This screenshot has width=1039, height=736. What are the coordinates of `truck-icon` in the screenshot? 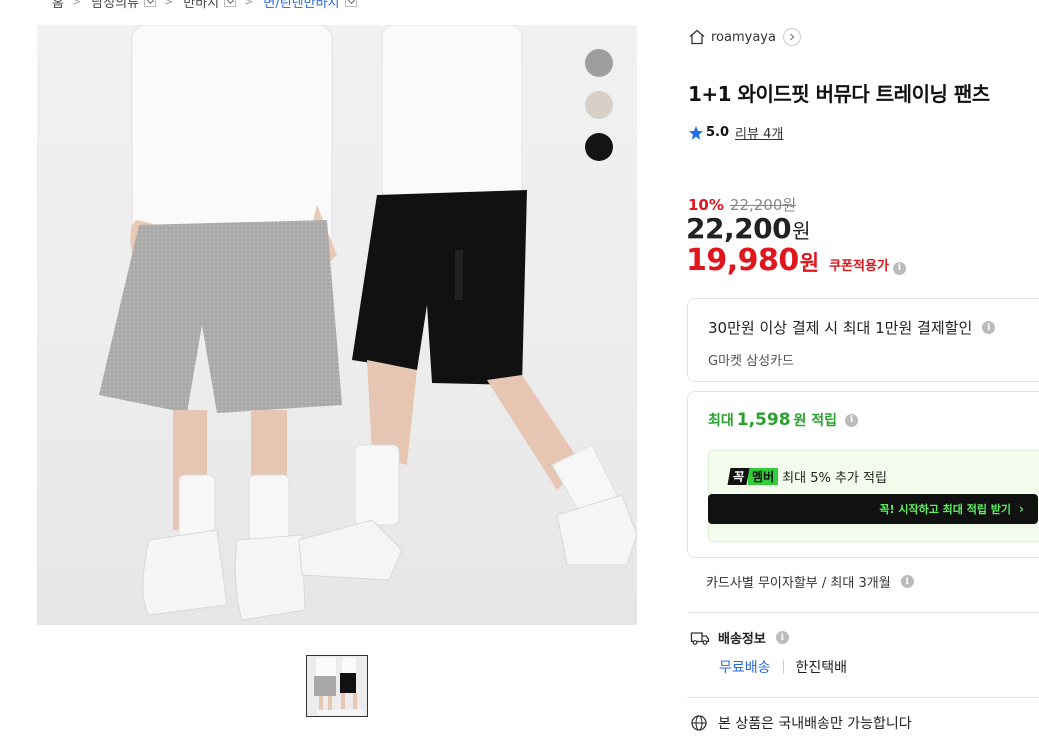 It's located at (700, 638).